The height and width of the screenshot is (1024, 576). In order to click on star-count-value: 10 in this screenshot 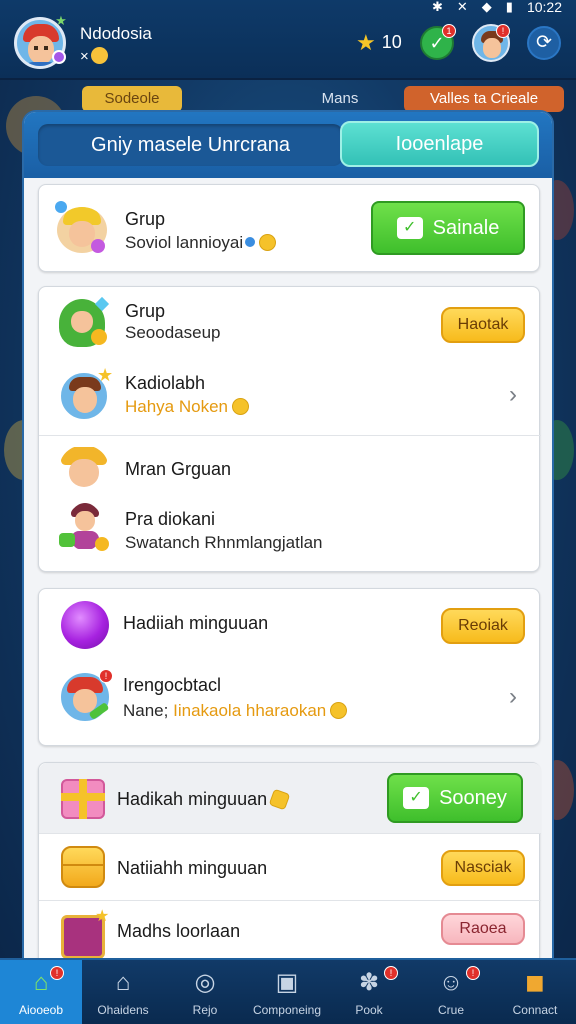, I will do `click(391, 42)`.